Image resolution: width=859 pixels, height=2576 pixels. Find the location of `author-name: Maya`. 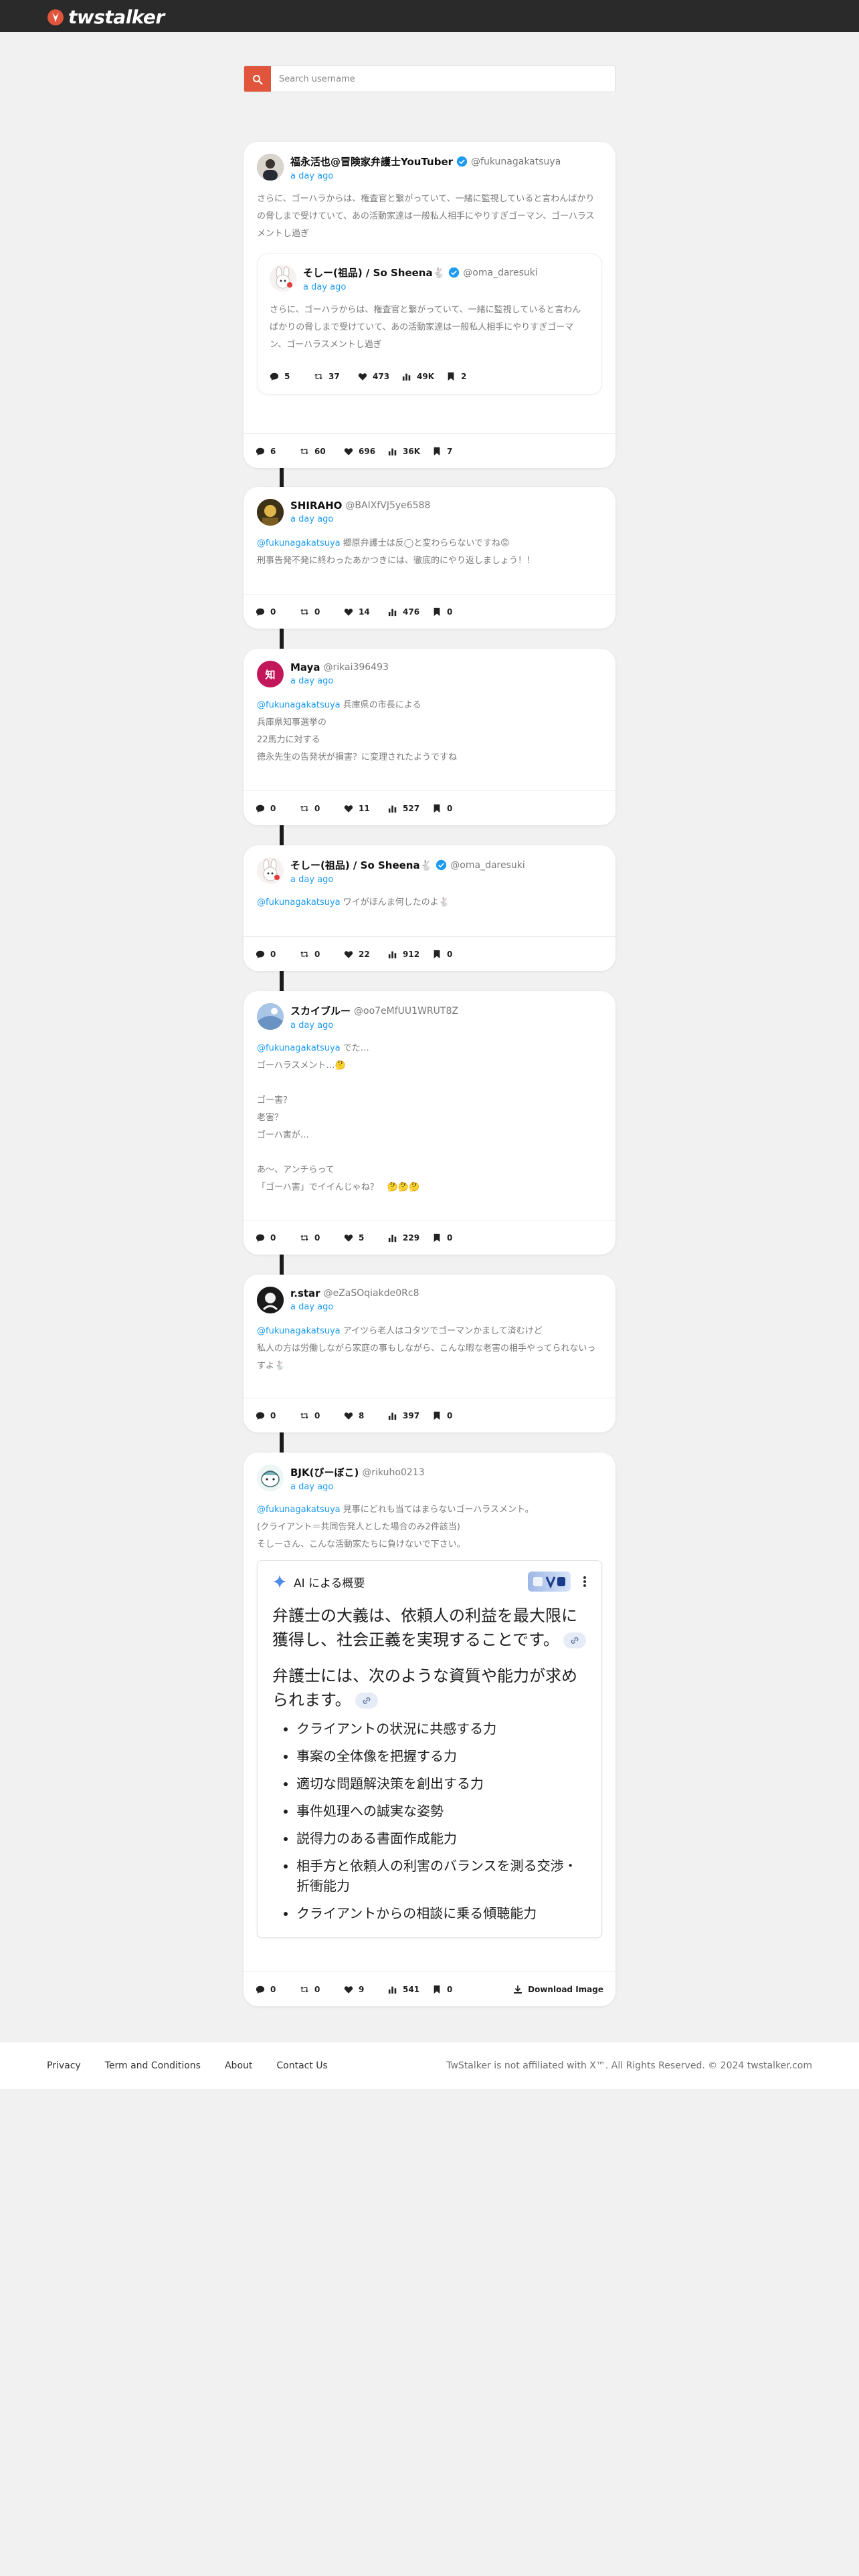

author-name: Maya is located at coordinates (305, 667).